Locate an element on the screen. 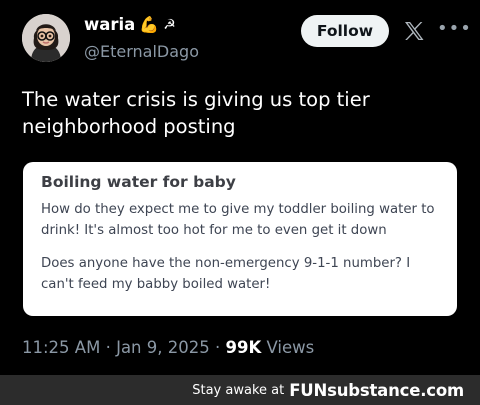  views-count: 99K is located at coordinates (243, 347).